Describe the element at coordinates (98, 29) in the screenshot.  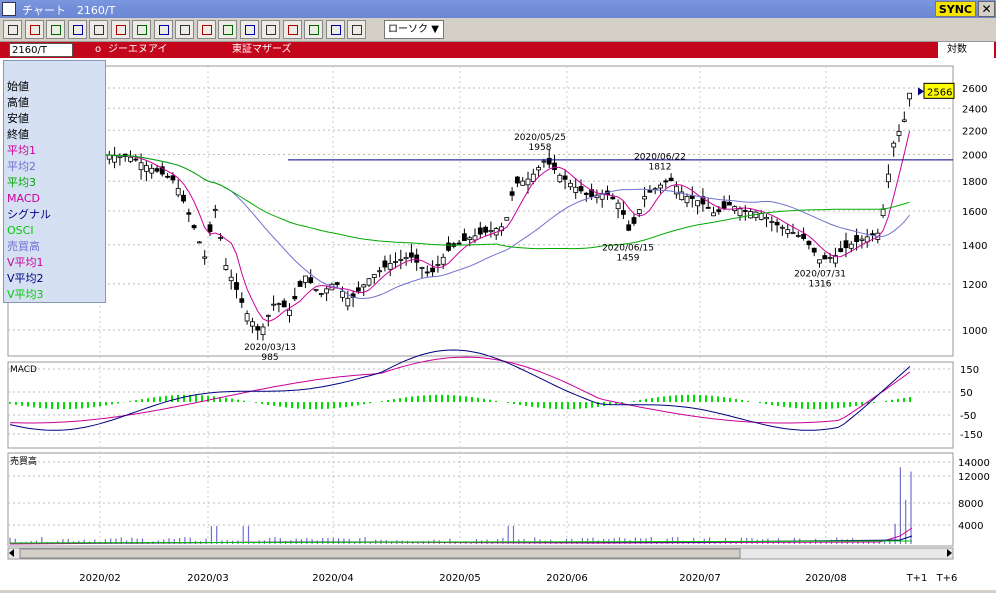
I see `list-icon` at that location.